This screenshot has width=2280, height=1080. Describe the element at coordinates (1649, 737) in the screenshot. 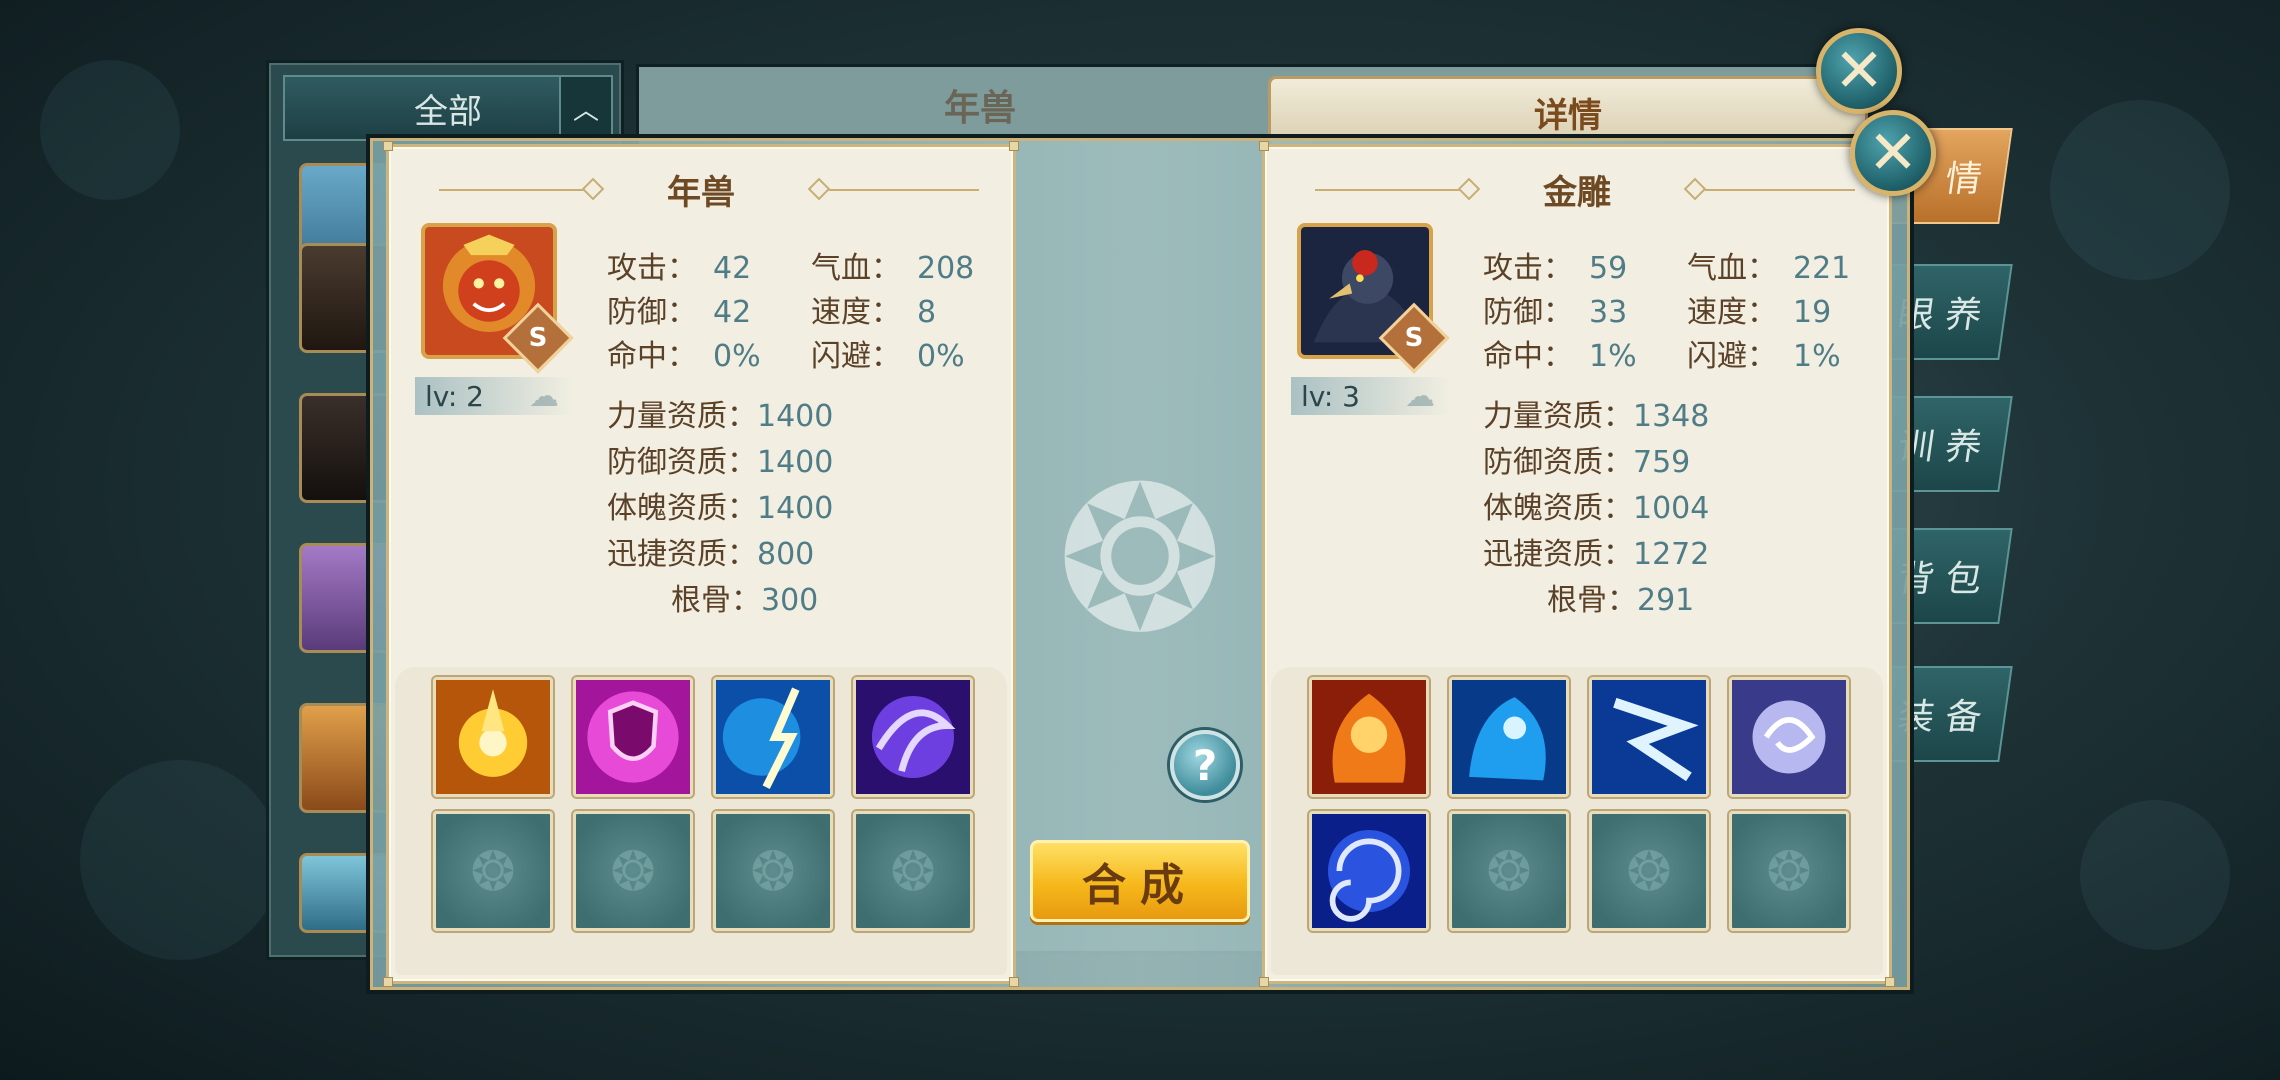

I see `ice-lightning-icon` at that location.